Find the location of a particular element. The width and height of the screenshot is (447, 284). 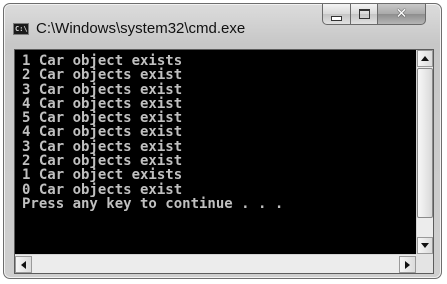

window-controls: ✕ is located at coordinates (378, 14).